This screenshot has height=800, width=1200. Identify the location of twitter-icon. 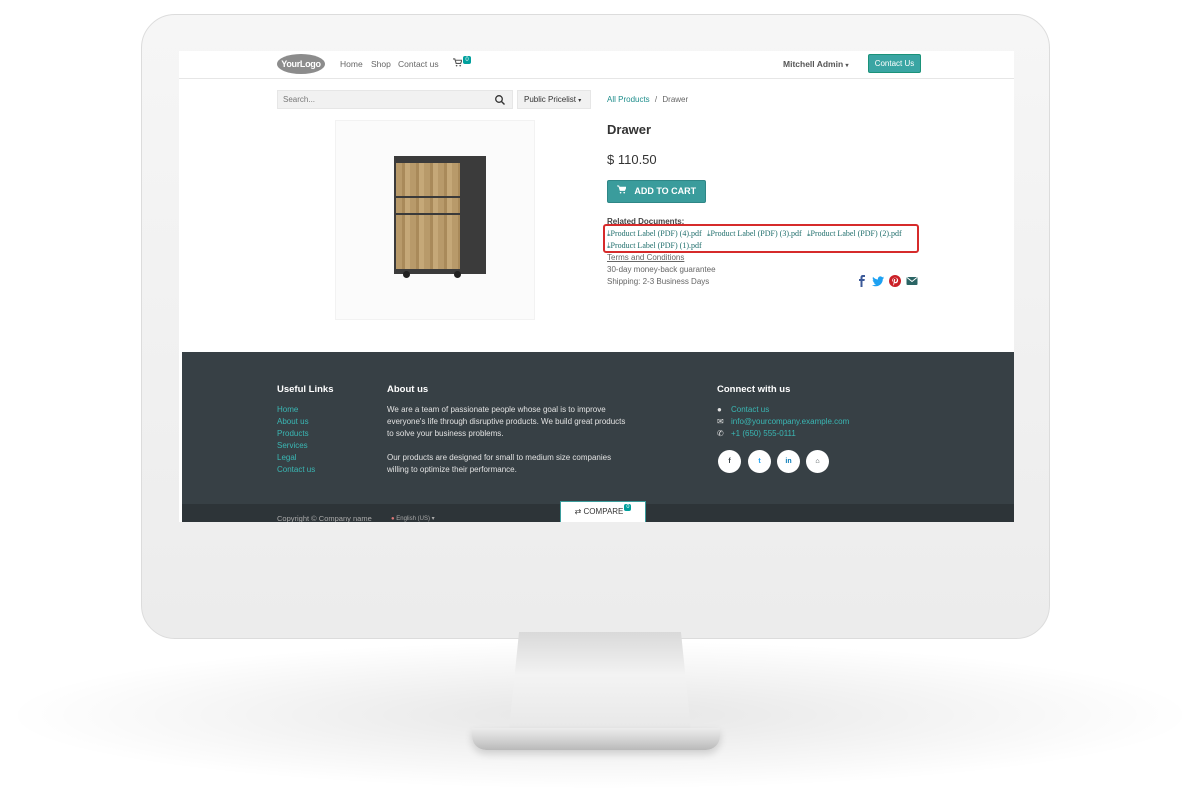
(878, 281).